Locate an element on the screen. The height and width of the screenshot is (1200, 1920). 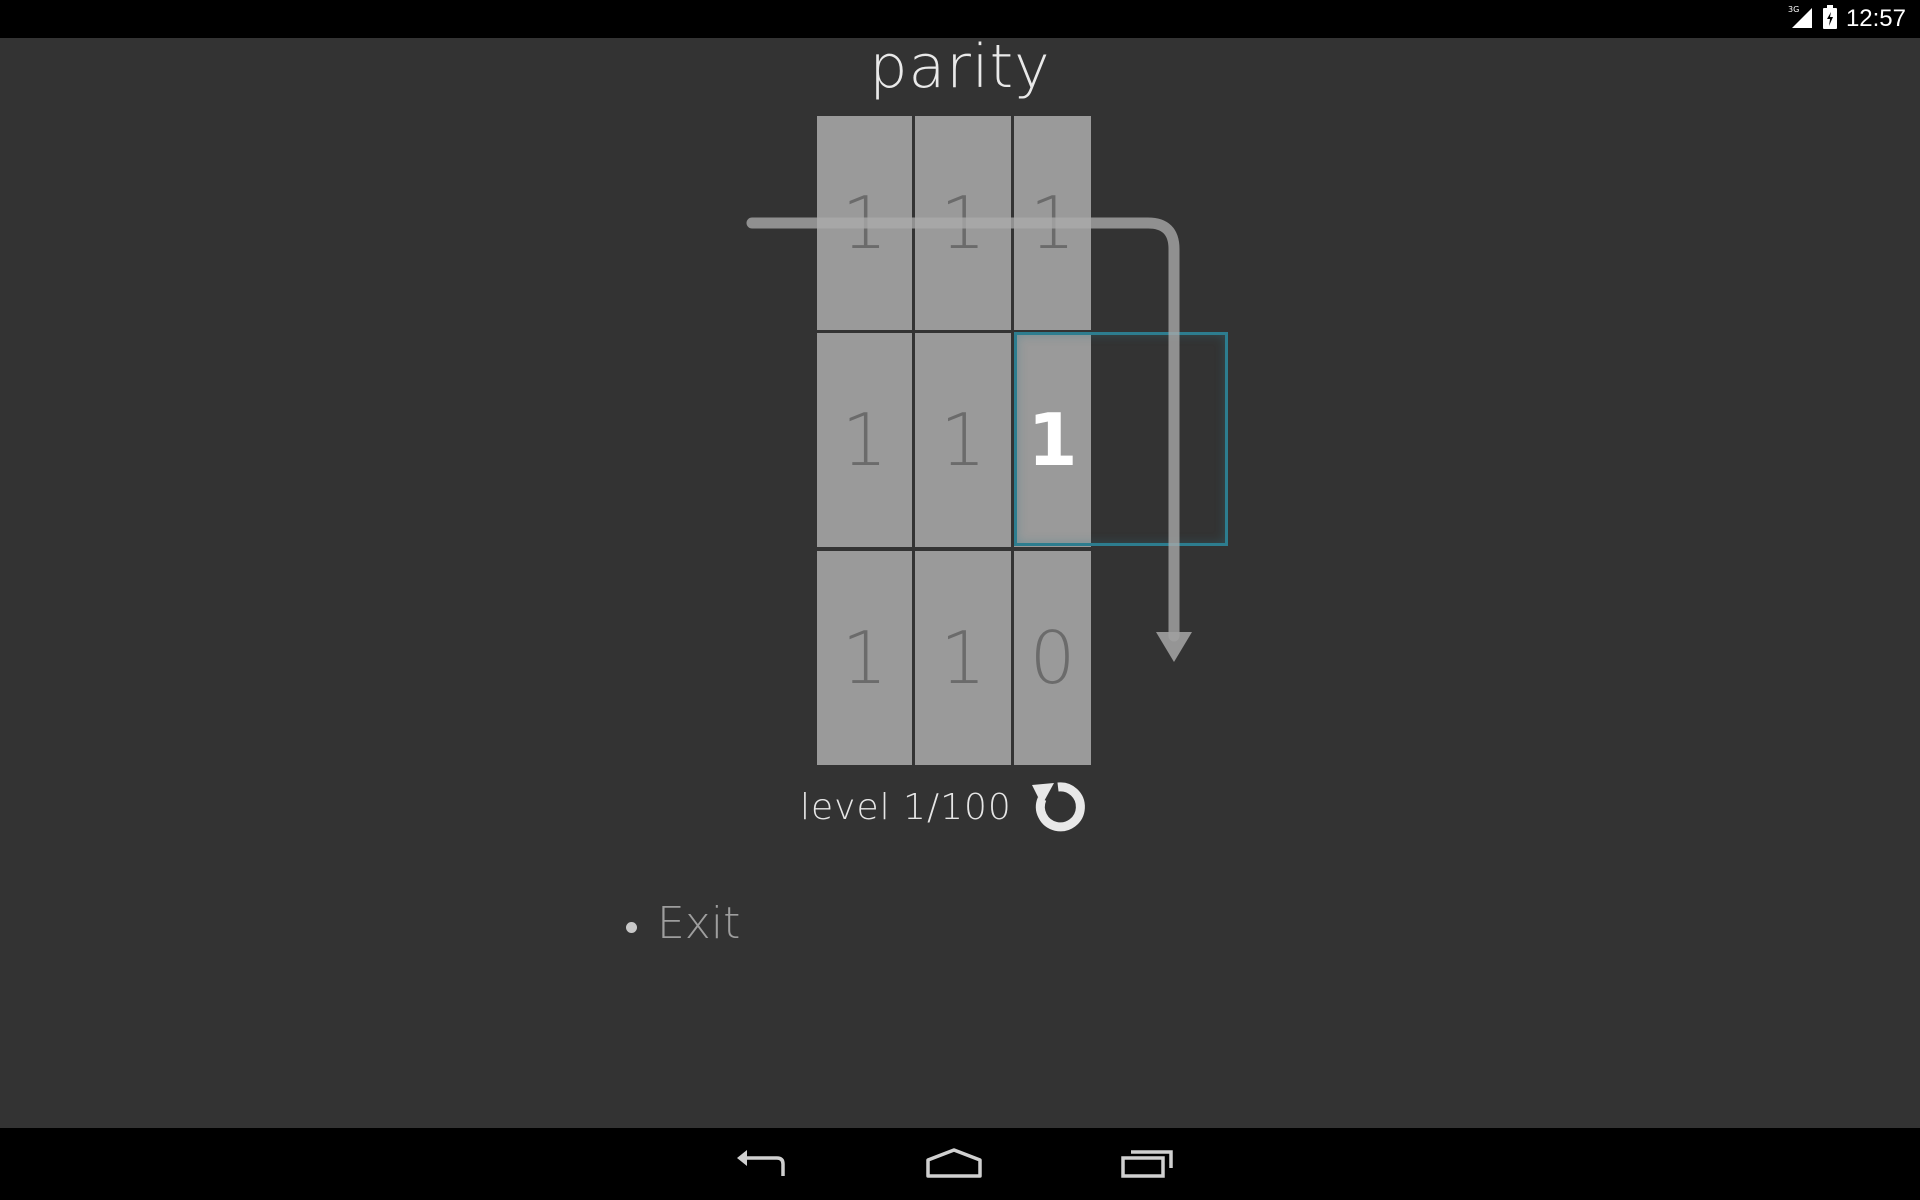
grid-cell-0-1: 1 is located at coordinates (963, 223).